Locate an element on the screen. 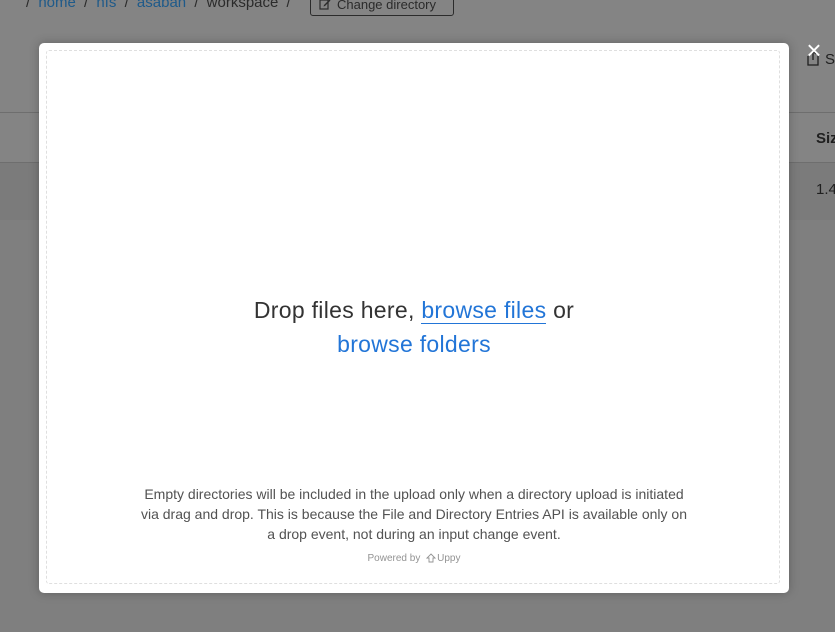 The width and height of the screenshot is (835, 632). browse-folders-link: browse folders is located at coordinates (414, 344).